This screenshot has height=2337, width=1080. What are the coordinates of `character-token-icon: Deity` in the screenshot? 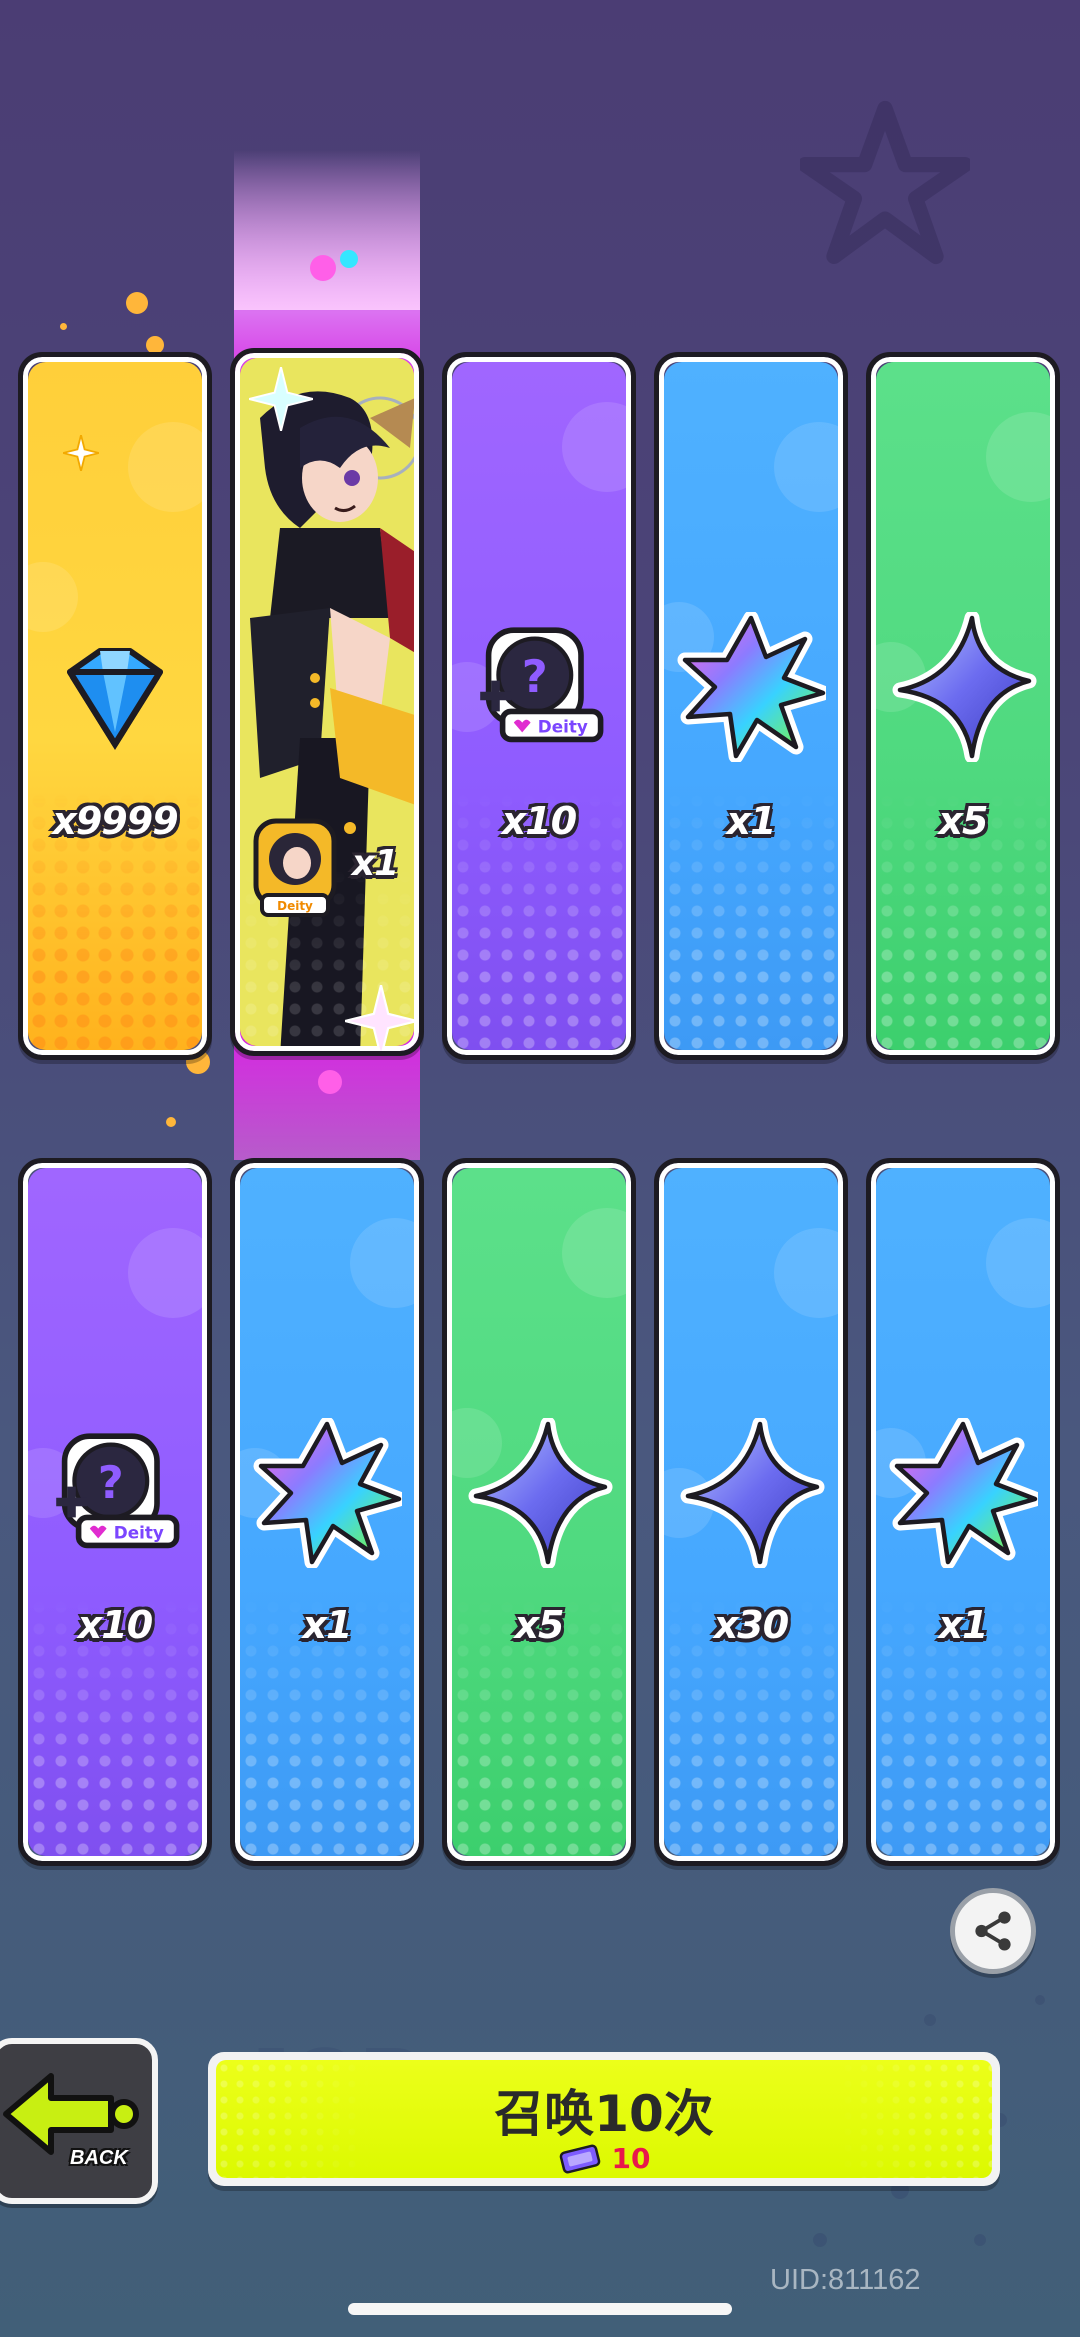 It's located at (295, 867).